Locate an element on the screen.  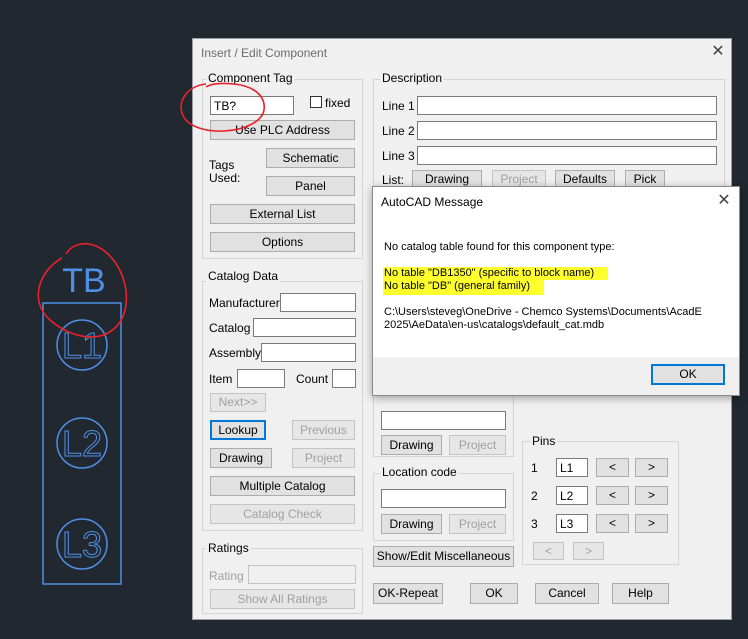
terminal-pin-l2: L2 is located at coordinates (82, 443).